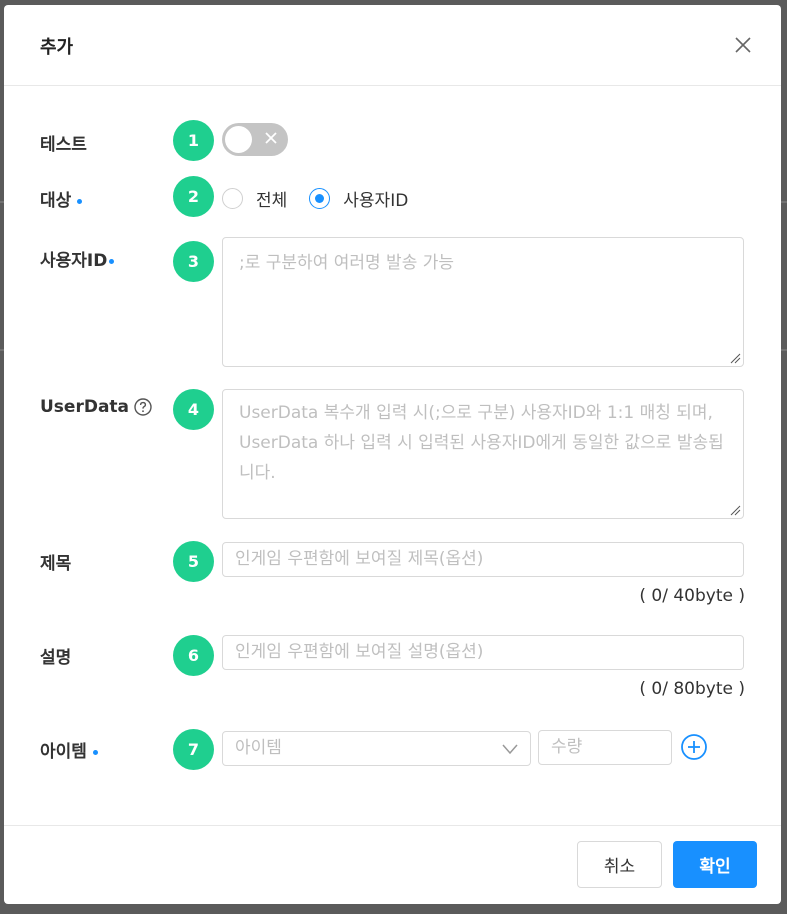 Image resolution: width=787 pixels, height=914 pixels. What do you see at coordinates (694, 747) in the screenshot?
I see `plus-circle-icon` at bounding box center [694, 747].